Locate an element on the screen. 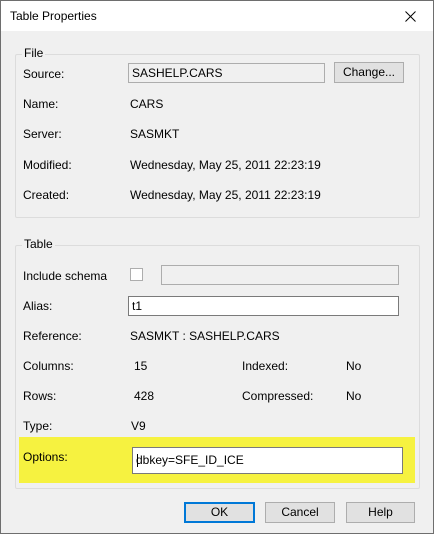 Image resolution: width=434 pixels, height=534 pixels. name-value: CARS is located at coordinates (147, 104).